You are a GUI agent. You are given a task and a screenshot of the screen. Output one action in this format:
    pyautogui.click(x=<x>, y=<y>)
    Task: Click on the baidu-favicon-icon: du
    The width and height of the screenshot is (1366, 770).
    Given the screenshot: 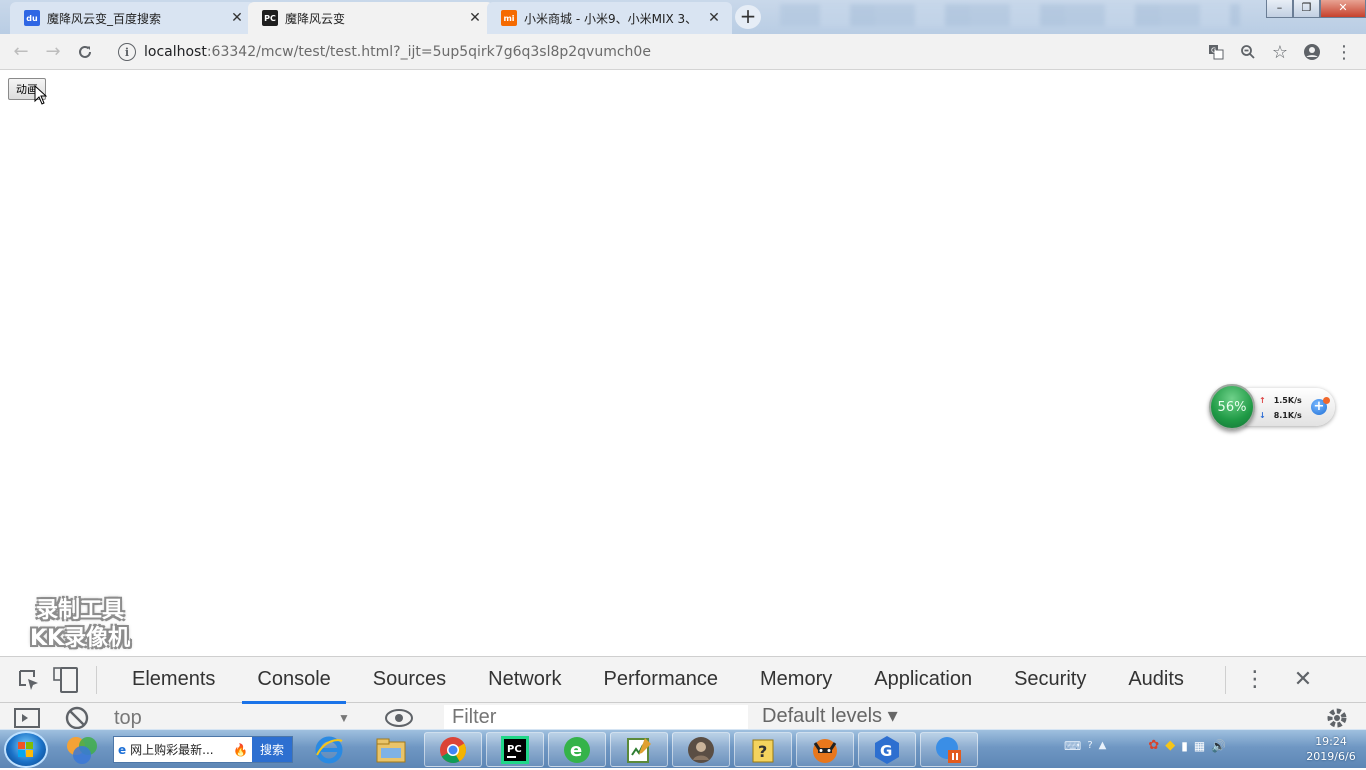 What is the action you would take?
    pyautogui.click(x=32, y=18)
    